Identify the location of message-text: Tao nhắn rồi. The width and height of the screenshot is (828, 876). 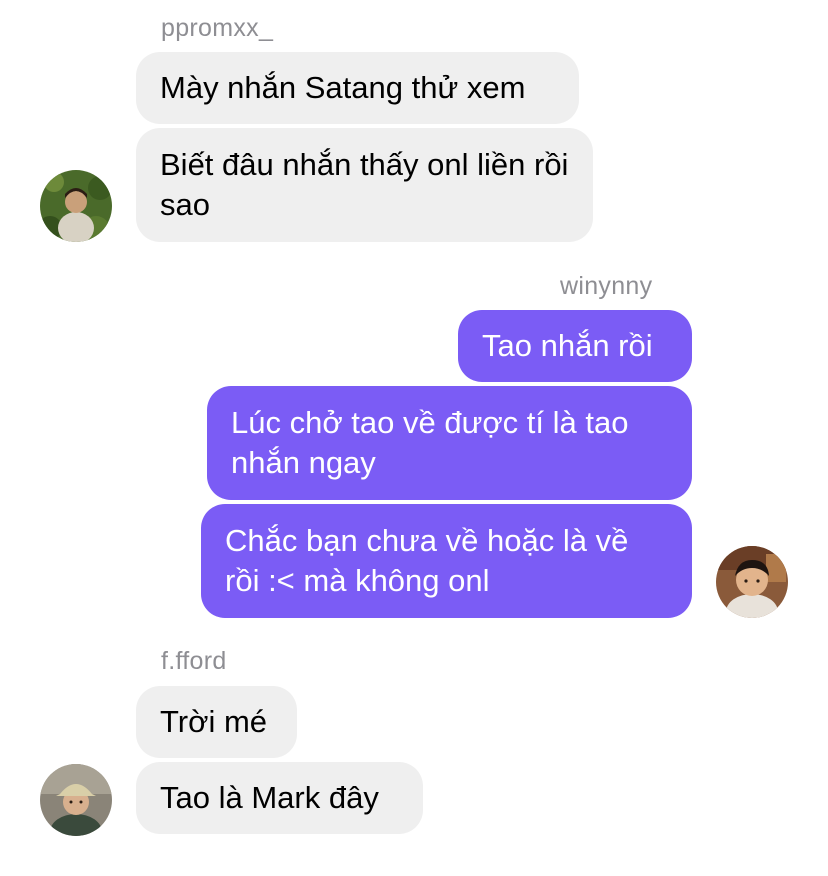
(567, 345).